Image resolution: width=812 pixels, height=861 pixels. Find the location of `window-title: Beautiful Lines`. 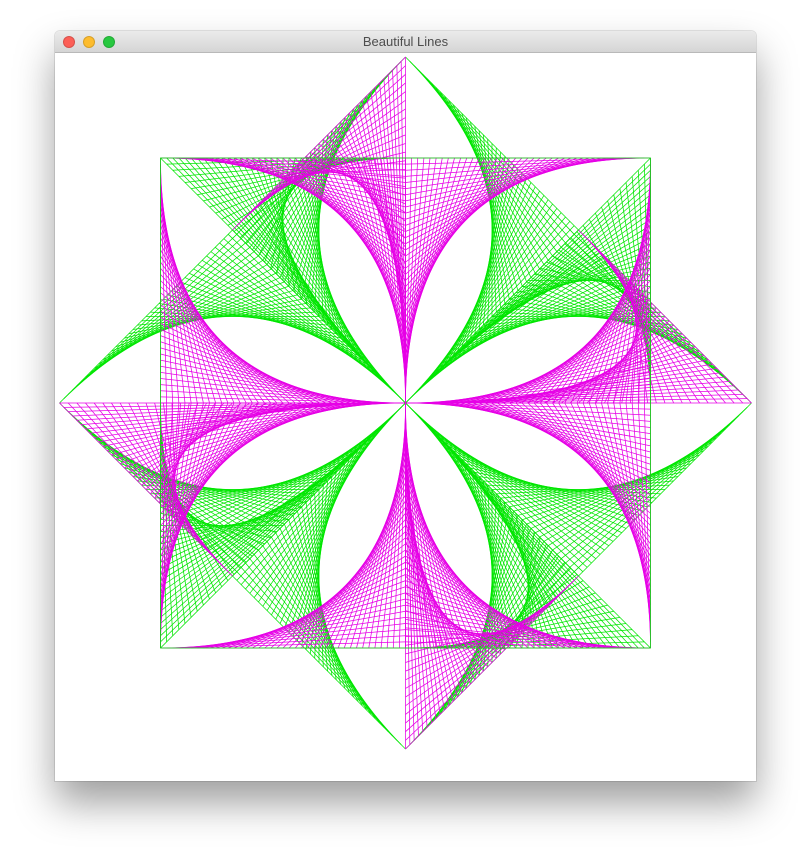

window-title: Beautiful Lines is located at coordinates (405, 41).